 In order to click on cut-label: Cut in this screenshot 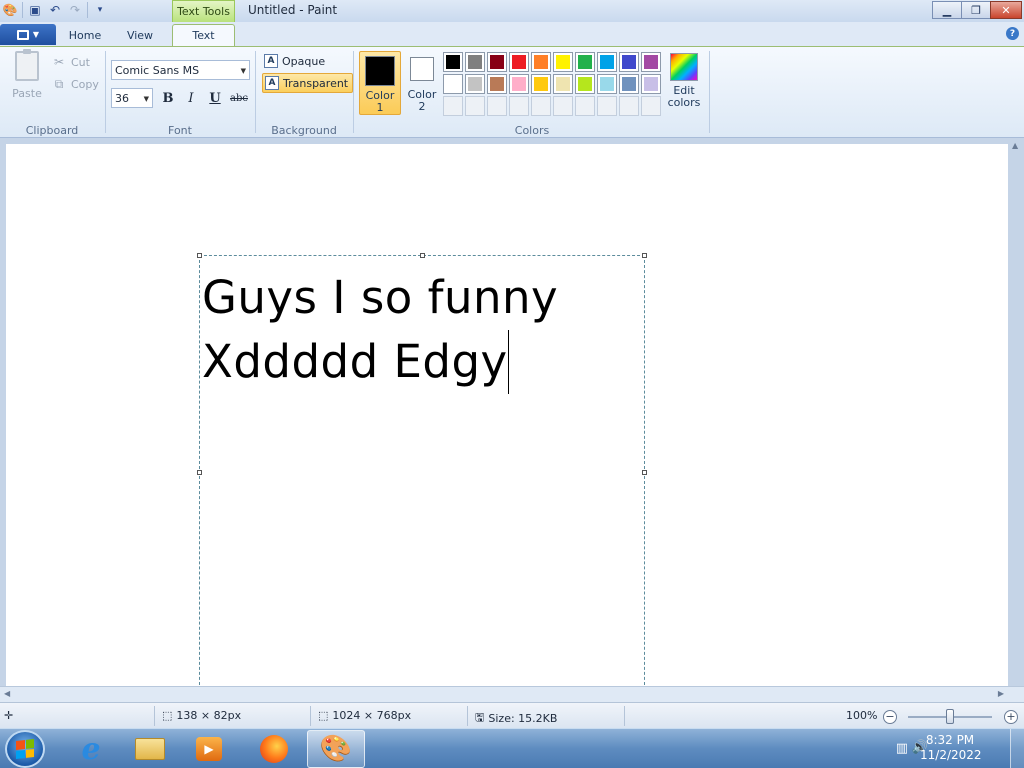, I will do `click(80, 62)`.